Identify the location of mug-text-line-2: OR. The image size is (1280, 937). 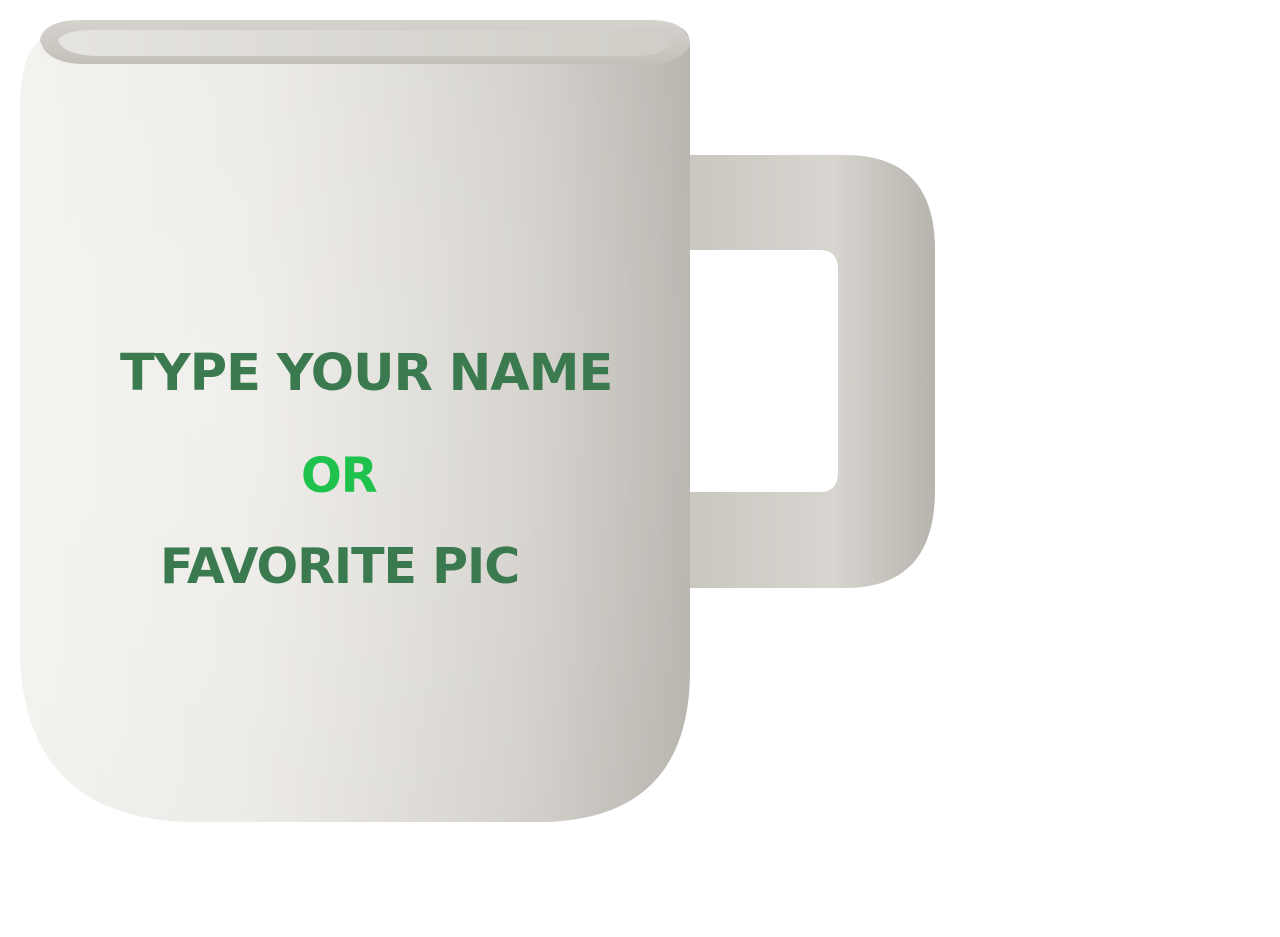
(339, 476).